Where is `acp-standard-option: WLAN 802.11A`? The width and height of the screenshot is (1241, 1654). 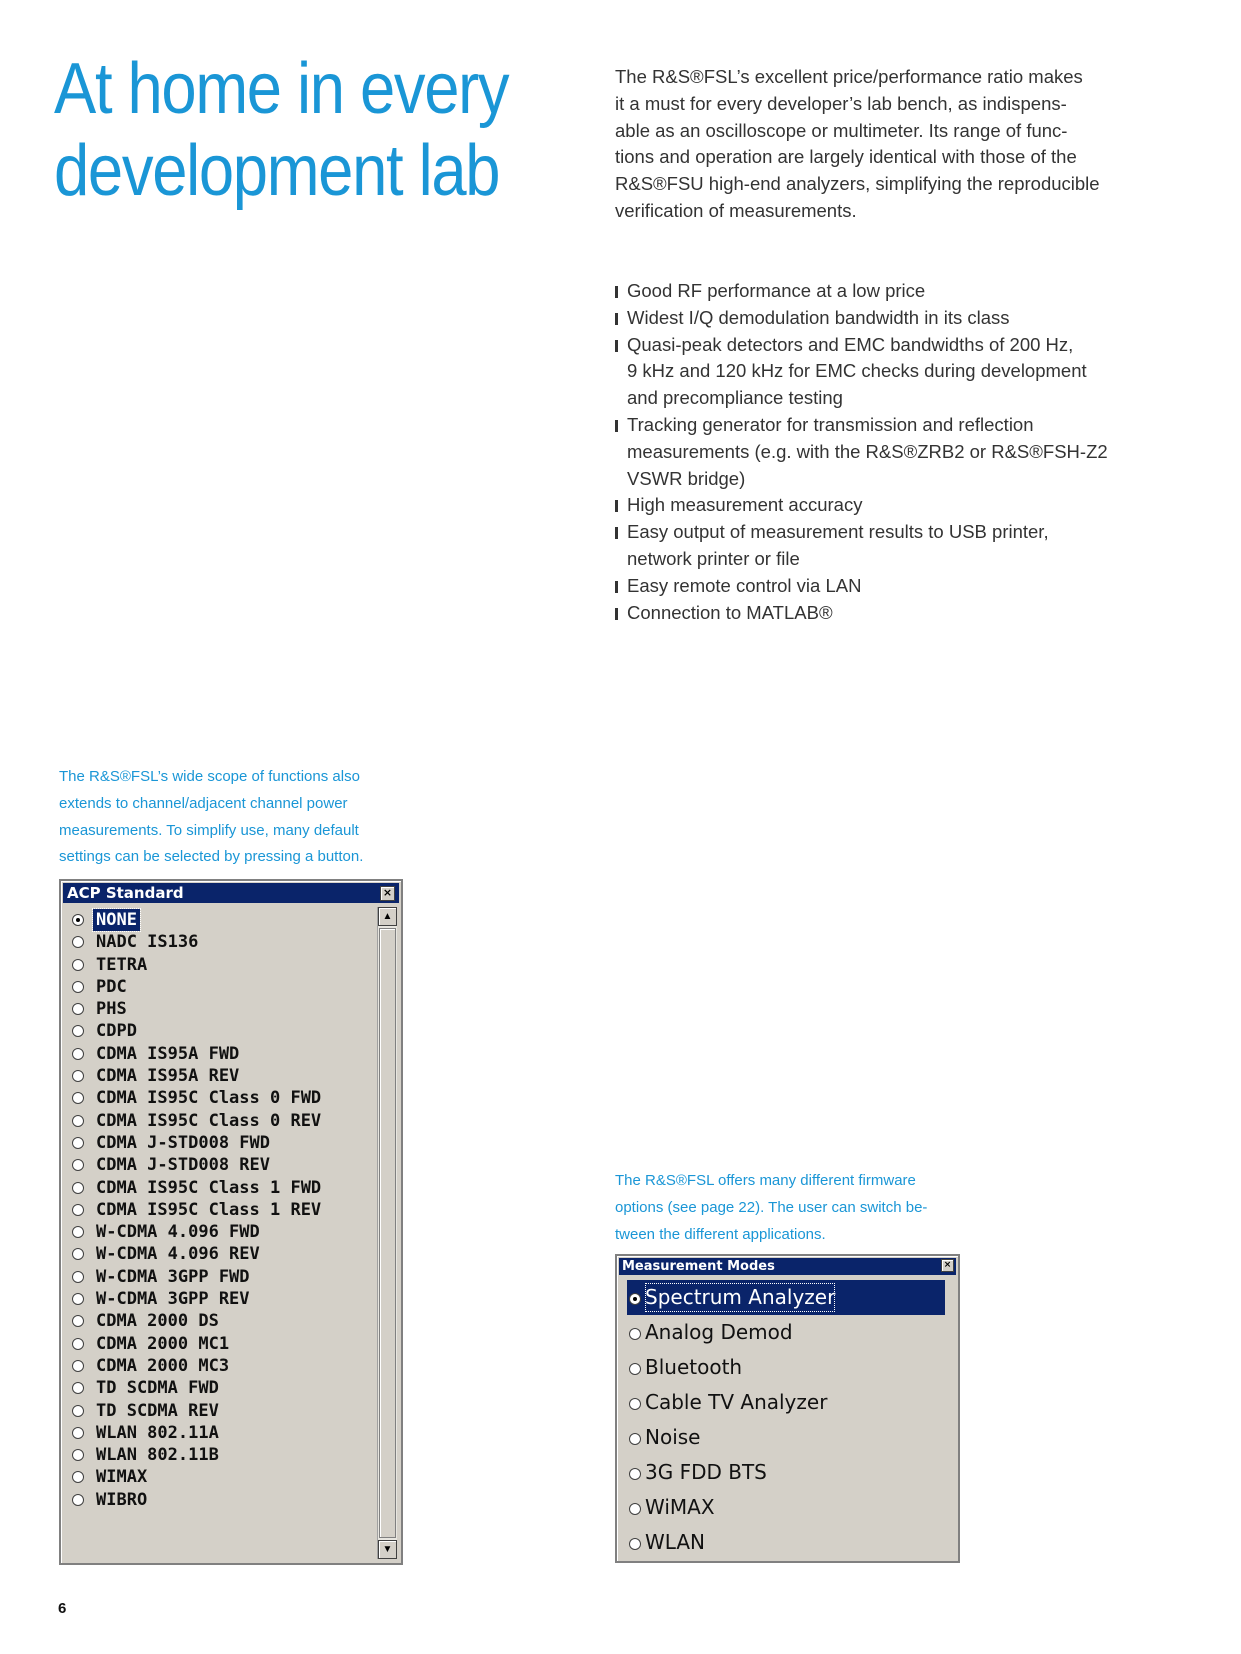
acp-standard-option: WLAN 802.11A is located at coordinates (216, 1433).